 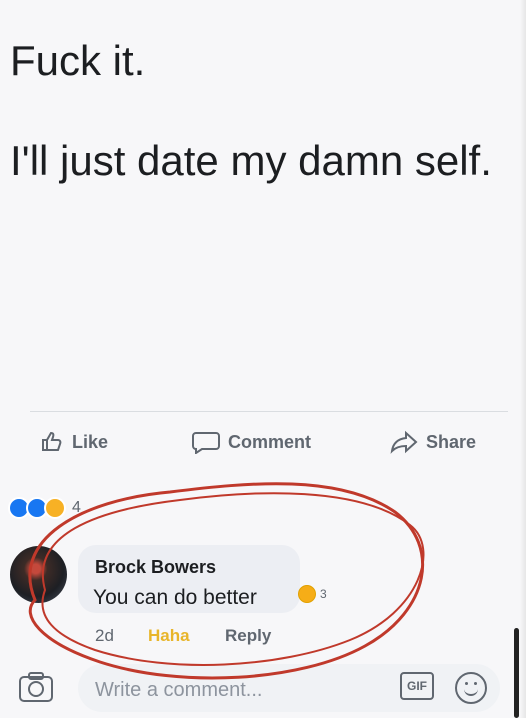 What do you see at coordinates (206, 443) in the screenshot?
I see `comment-icon` at bounding box center [206, 443].